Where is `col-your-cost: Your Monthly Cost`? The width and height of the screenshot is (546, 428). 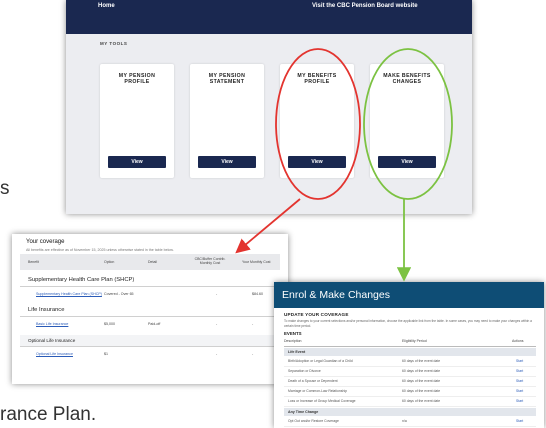
col-your-cost: Your Monthly Cost is located at coordinates (256, 262).